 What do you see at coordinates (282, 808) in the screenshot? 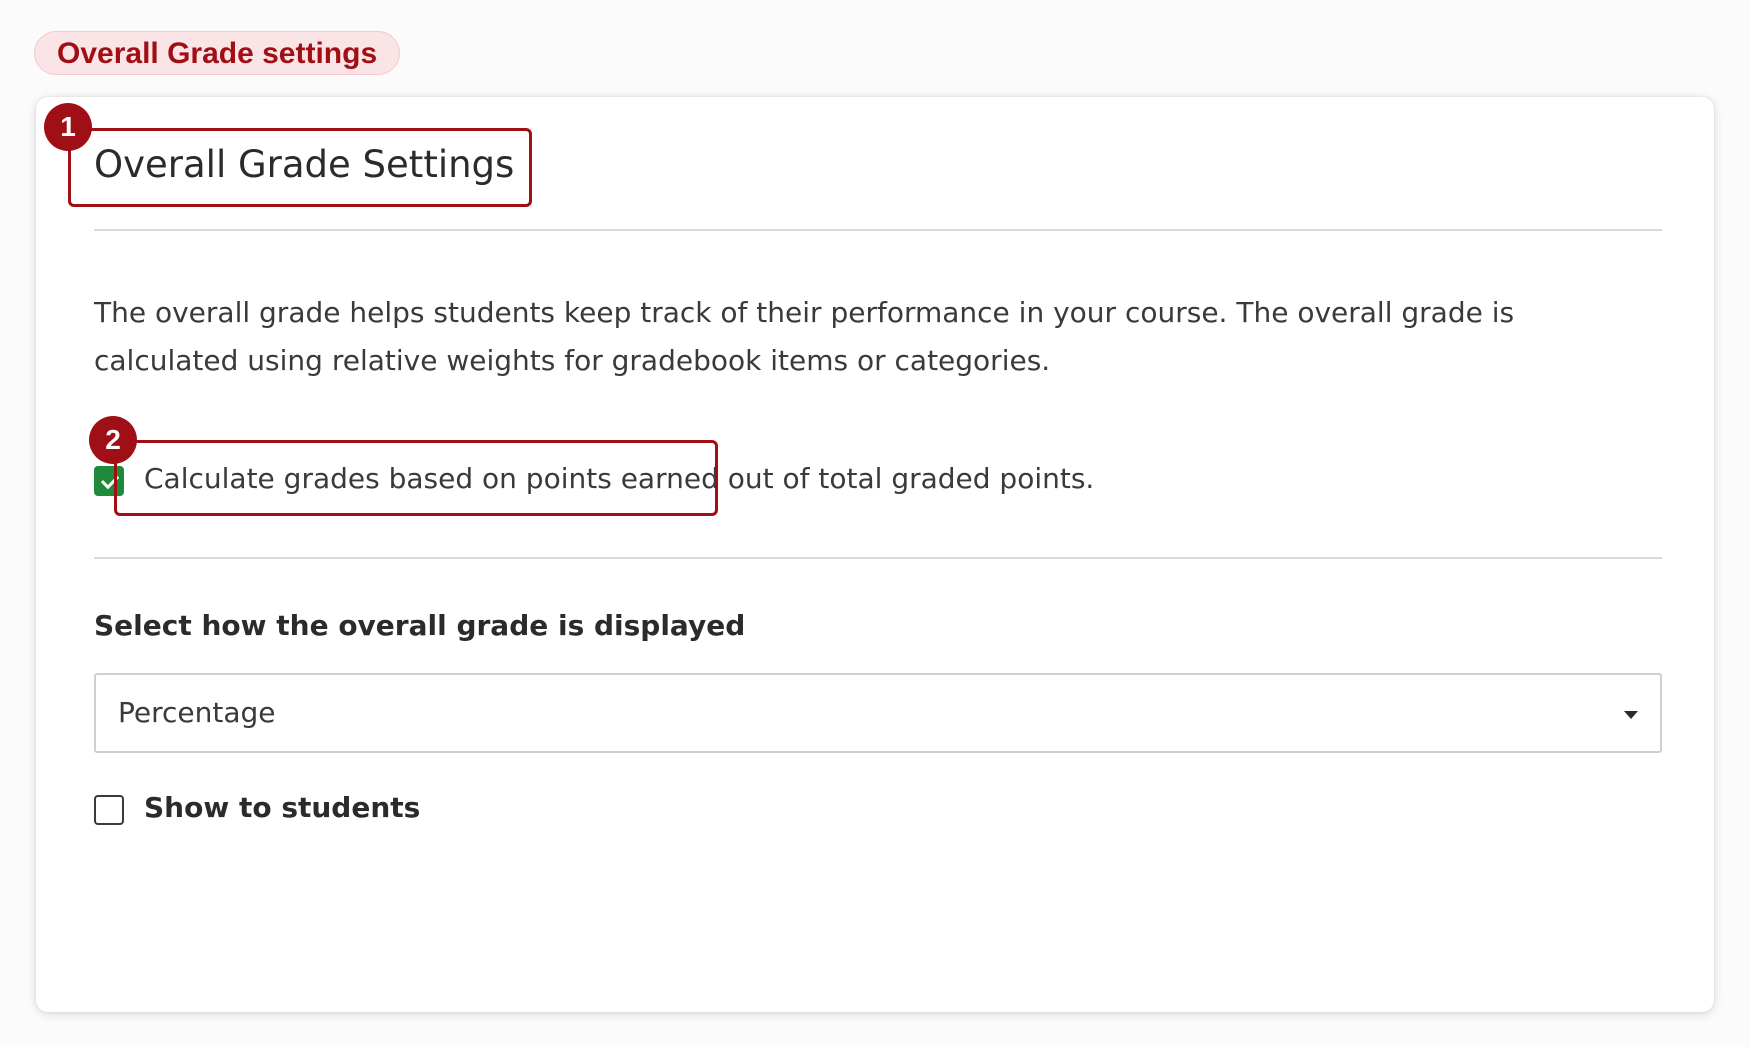
I see `show-to-students-label: Show to students` at bounding box center [282, 808].